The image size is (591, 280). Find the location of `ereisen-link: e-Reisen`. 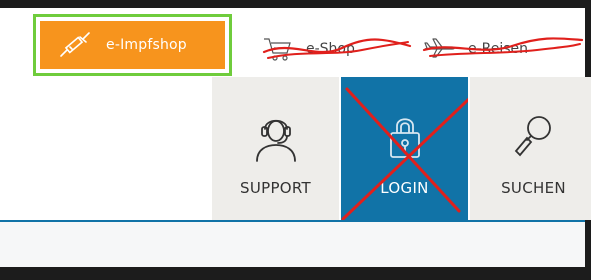

ereisen-link: e-Reisen is located at coordinates (503, 49).